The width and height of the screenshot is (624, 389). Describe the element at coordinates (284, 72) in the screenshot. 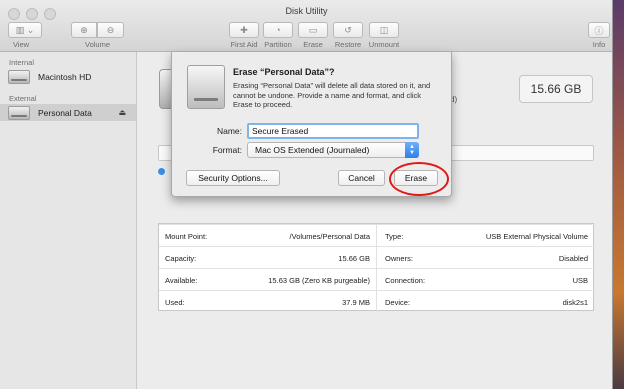

I see `dialog-title: Erase “Personal Data”?` at that location.